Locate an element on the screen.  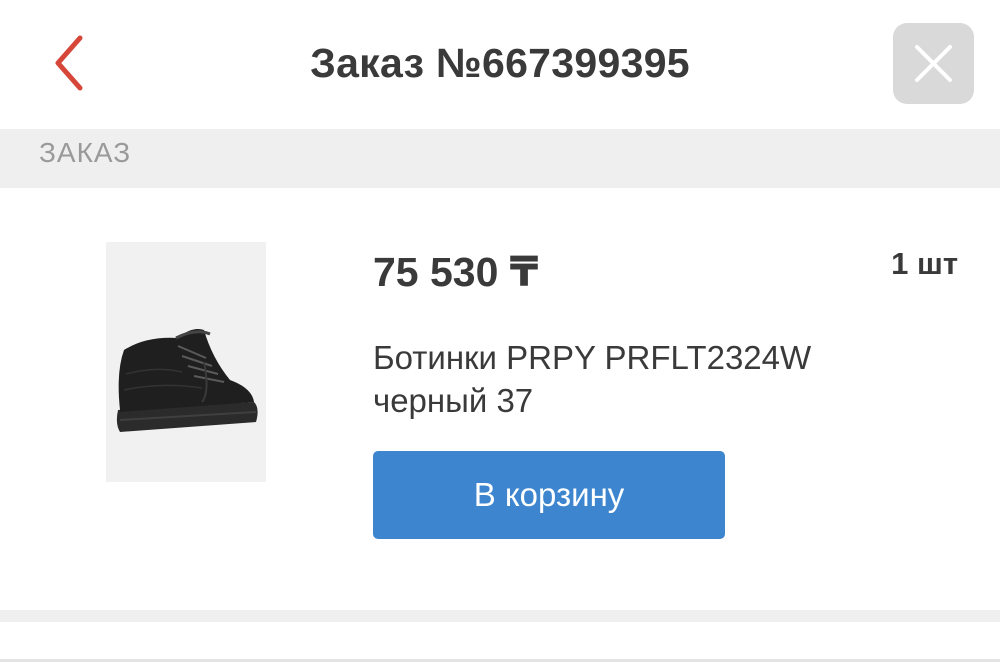
page-title: Заказ №667399395 is located at coordinates (500, 63).